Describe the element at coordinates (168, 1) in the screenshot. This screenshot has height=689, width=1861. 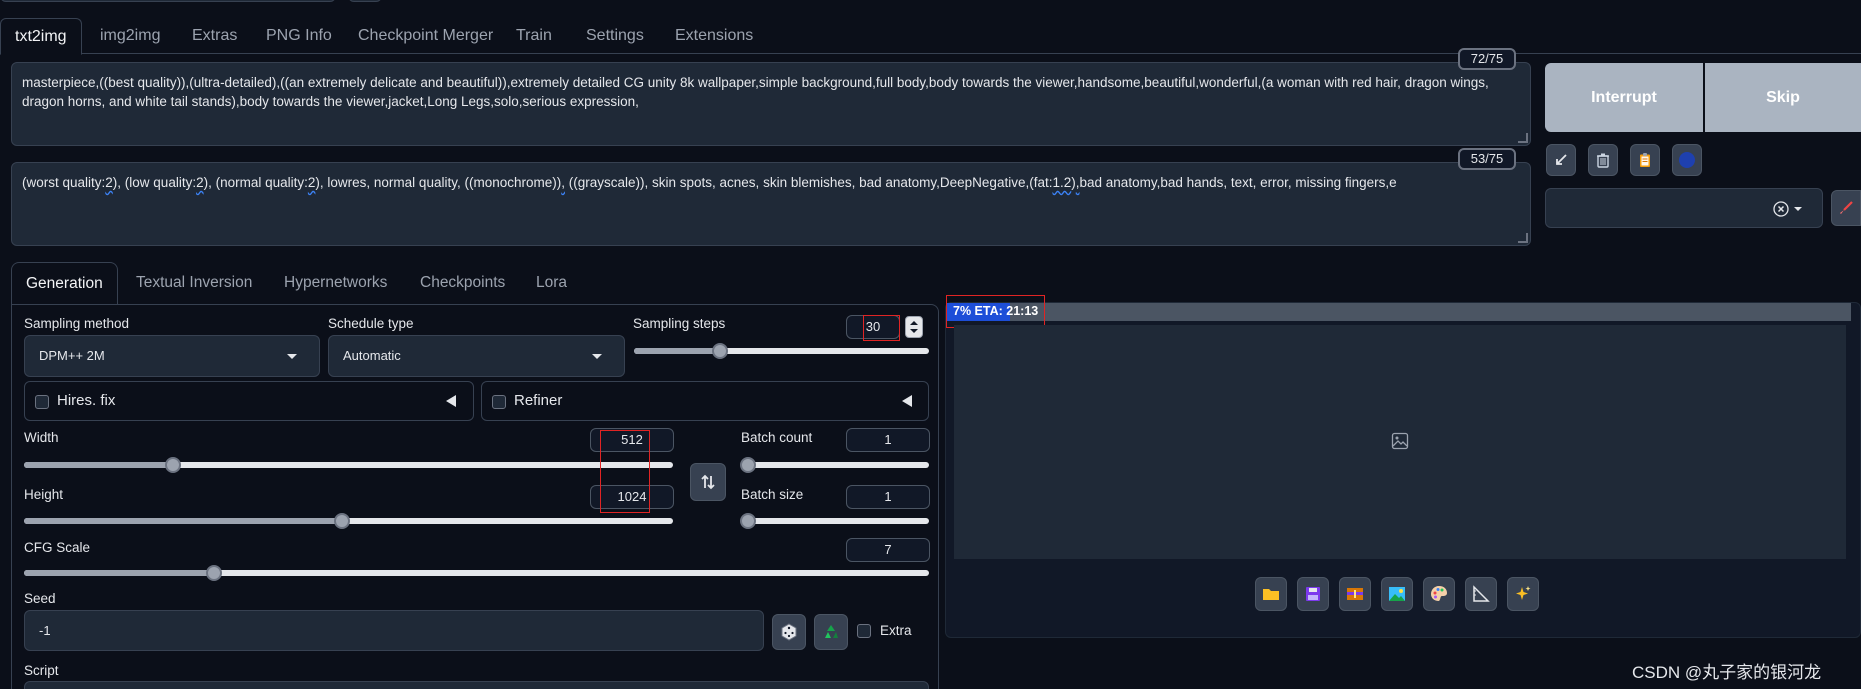
I see `top-stub-left` at that location.